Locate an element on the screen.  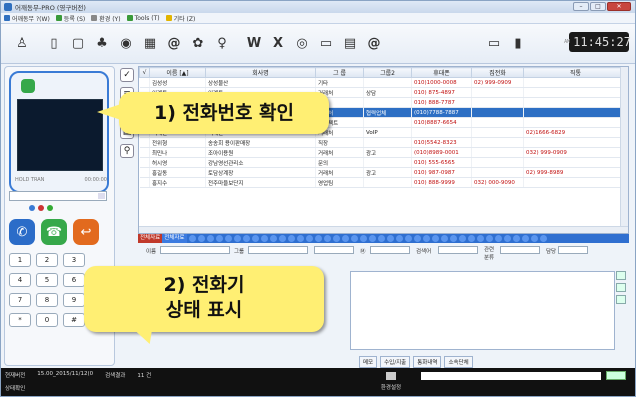
group2-field is located at coordinates (334, 250).